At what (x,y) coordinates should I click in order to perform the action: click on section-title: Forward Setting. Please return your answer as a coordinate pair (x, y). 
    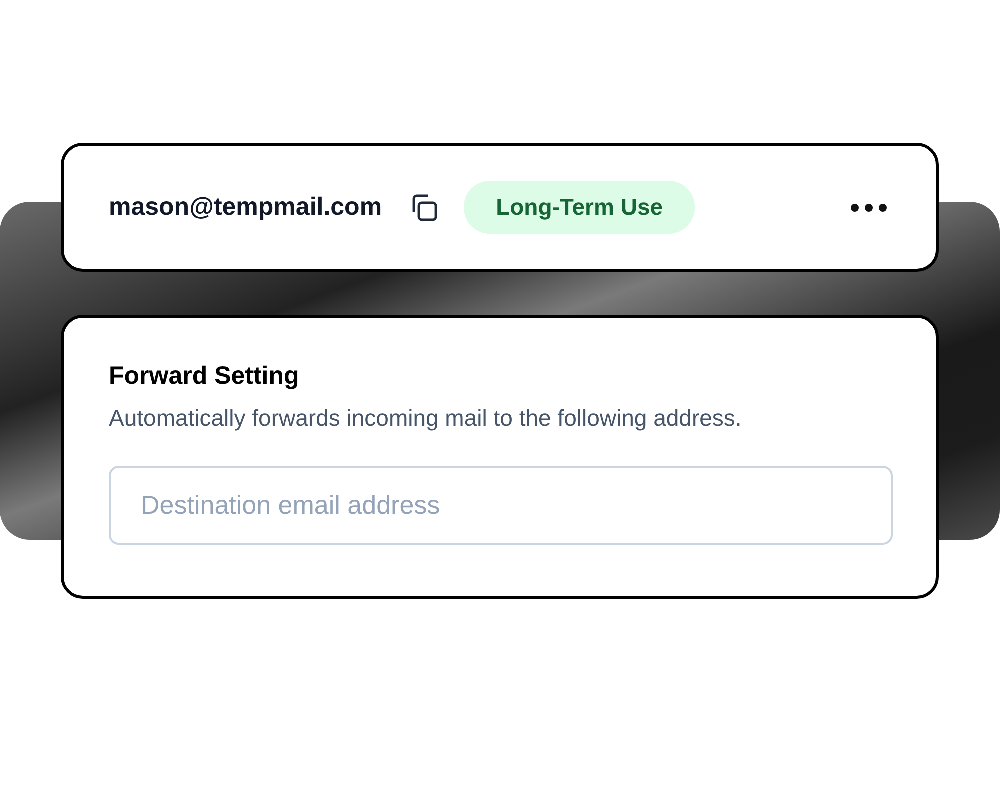
    Looking at the image, I should click on (204, 376).